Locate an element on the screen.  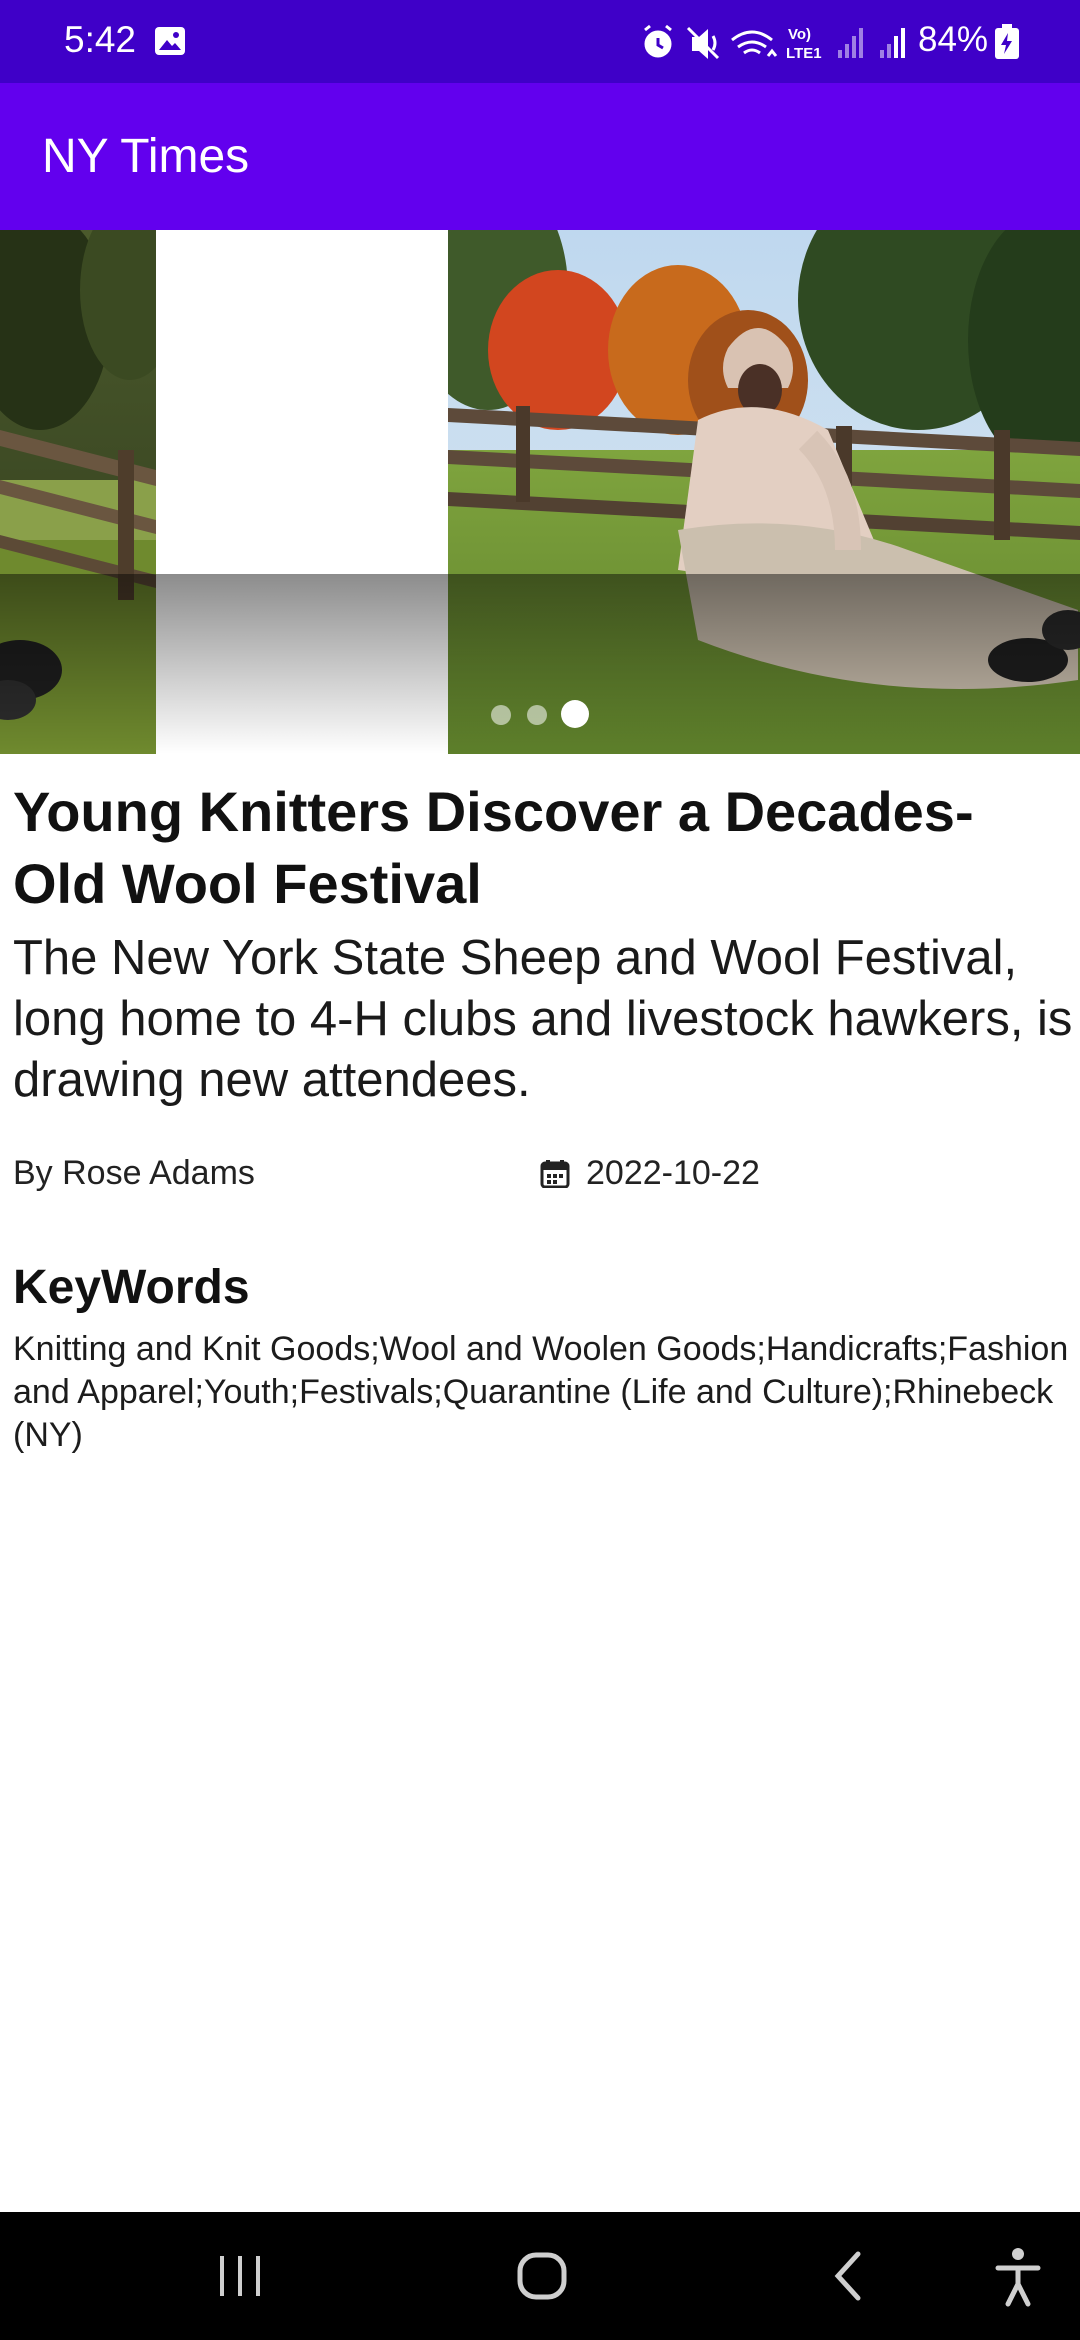
article-date-text: 2022-10-22 is located at coordinates (673, 1173).